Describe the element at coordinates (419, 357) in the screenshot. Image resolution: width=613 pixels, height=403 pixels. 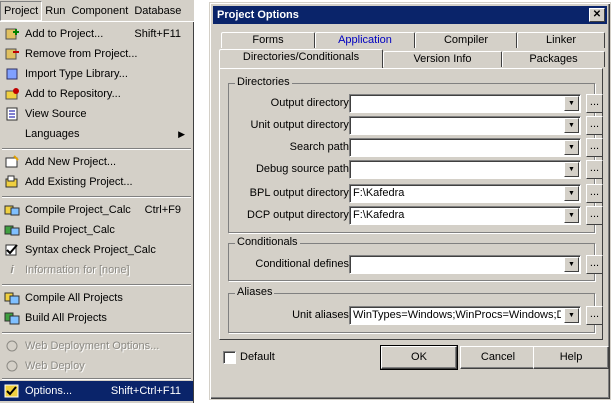
I see `ok-button: OK` at that location.